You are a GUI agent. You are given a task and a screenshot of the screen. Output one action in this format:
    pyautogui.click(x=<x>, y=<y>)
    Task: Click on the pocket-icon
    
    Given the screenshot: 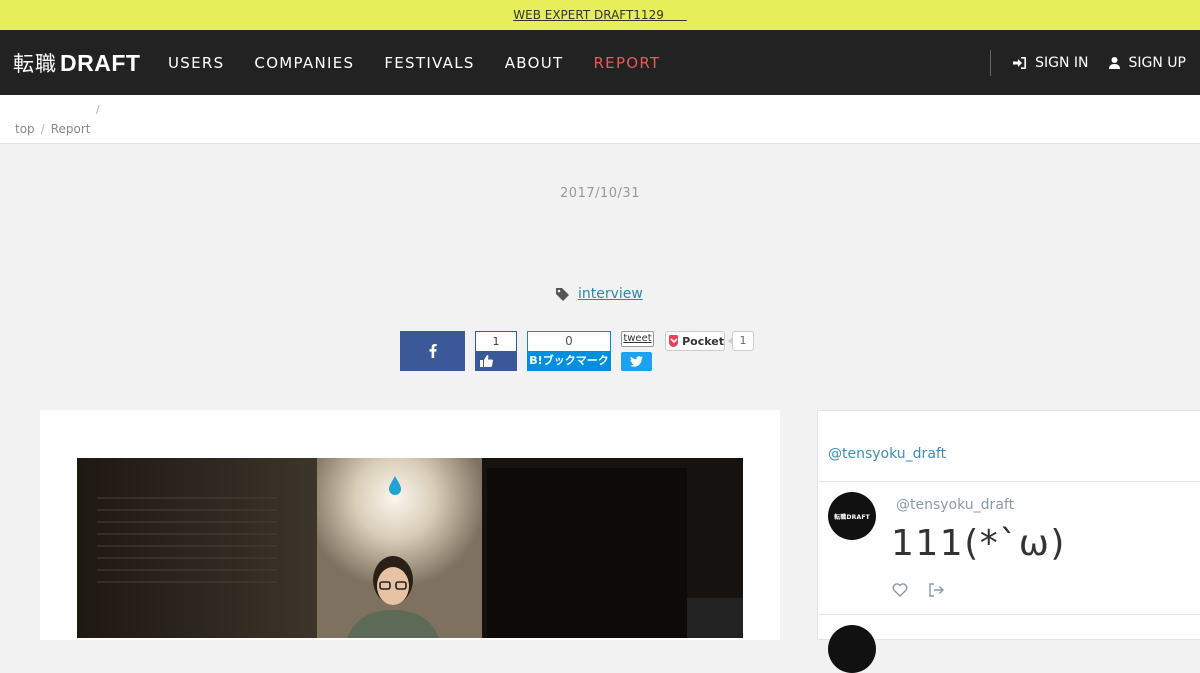 What is the action you would take?
    pyautogui.click(x=674, y=341)
    